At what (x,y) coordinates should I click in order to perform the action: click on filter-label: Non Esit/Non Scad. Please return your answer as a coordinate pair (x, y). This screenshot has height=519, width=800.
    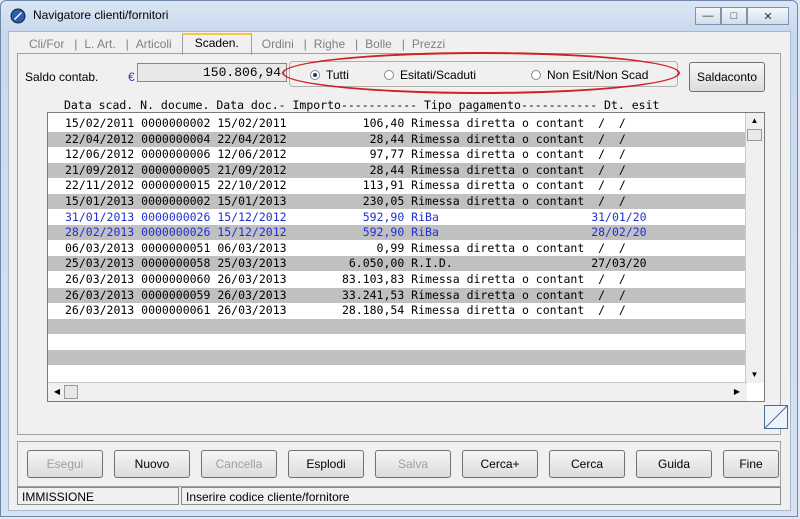
    Looking at the image, I should click on (598, 75).